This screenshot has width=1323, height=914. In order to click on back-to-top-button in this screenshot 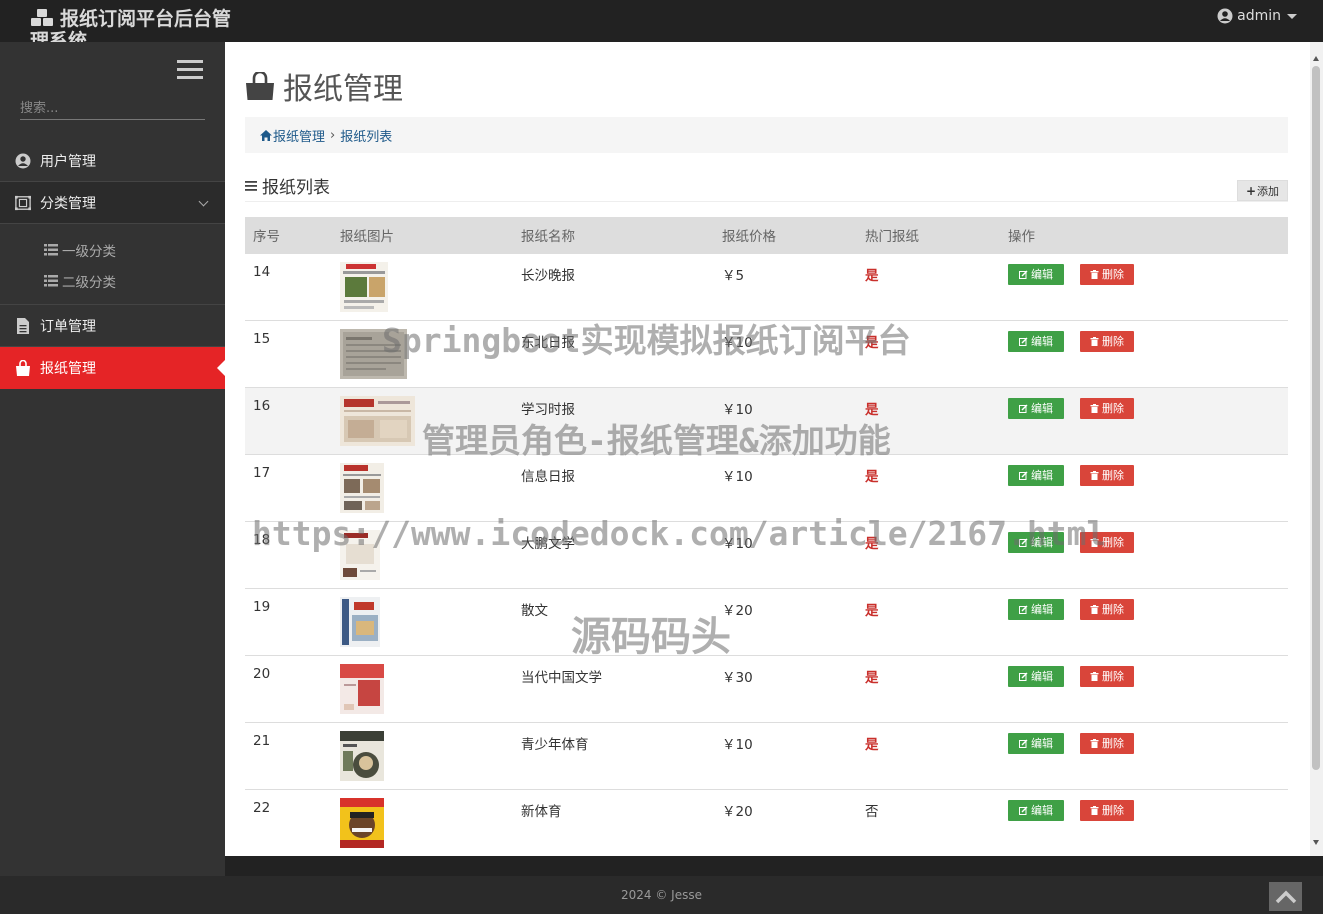, I will do `click(1285, 896)`.